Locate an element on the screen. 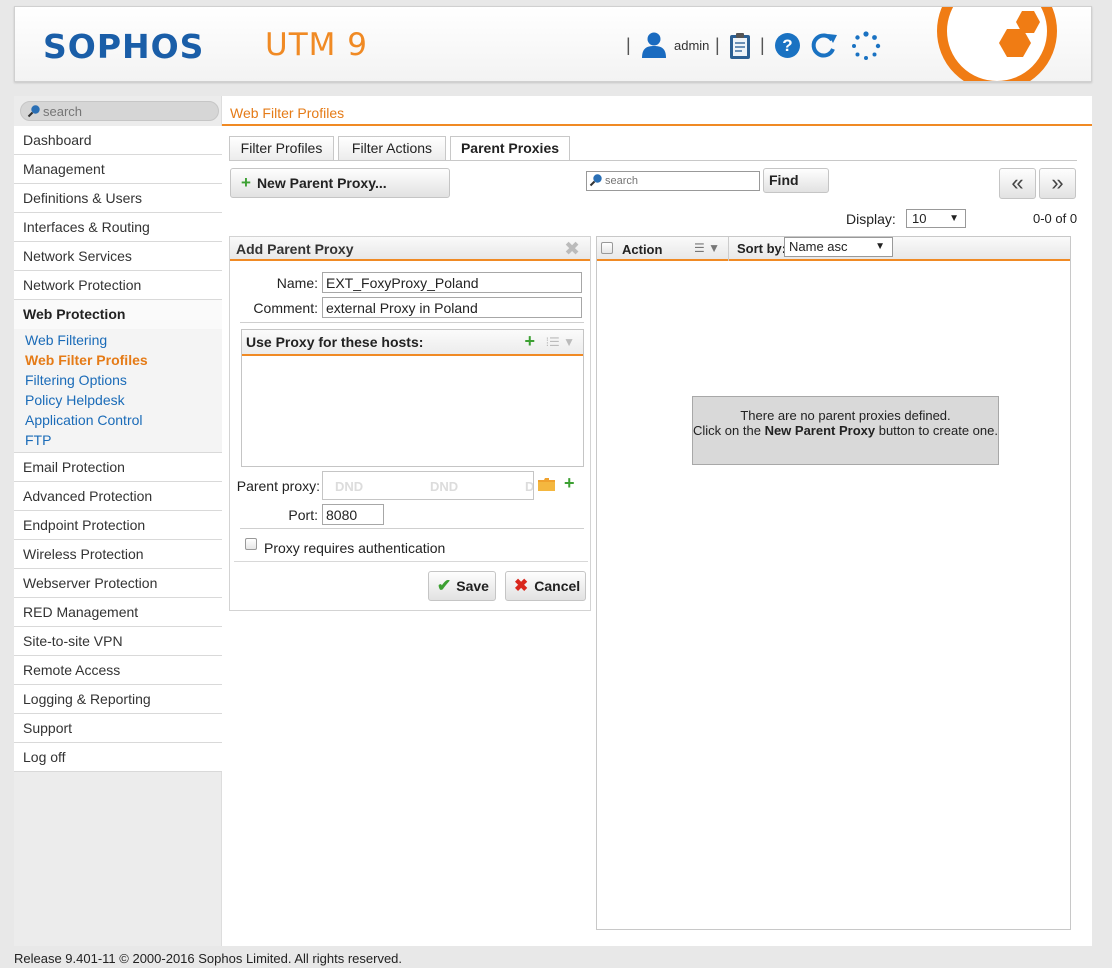 The width and height of the screenshot is (1112, 968). sidebar-item-web-protection: Web Protection is located at coordinates (118, 314).